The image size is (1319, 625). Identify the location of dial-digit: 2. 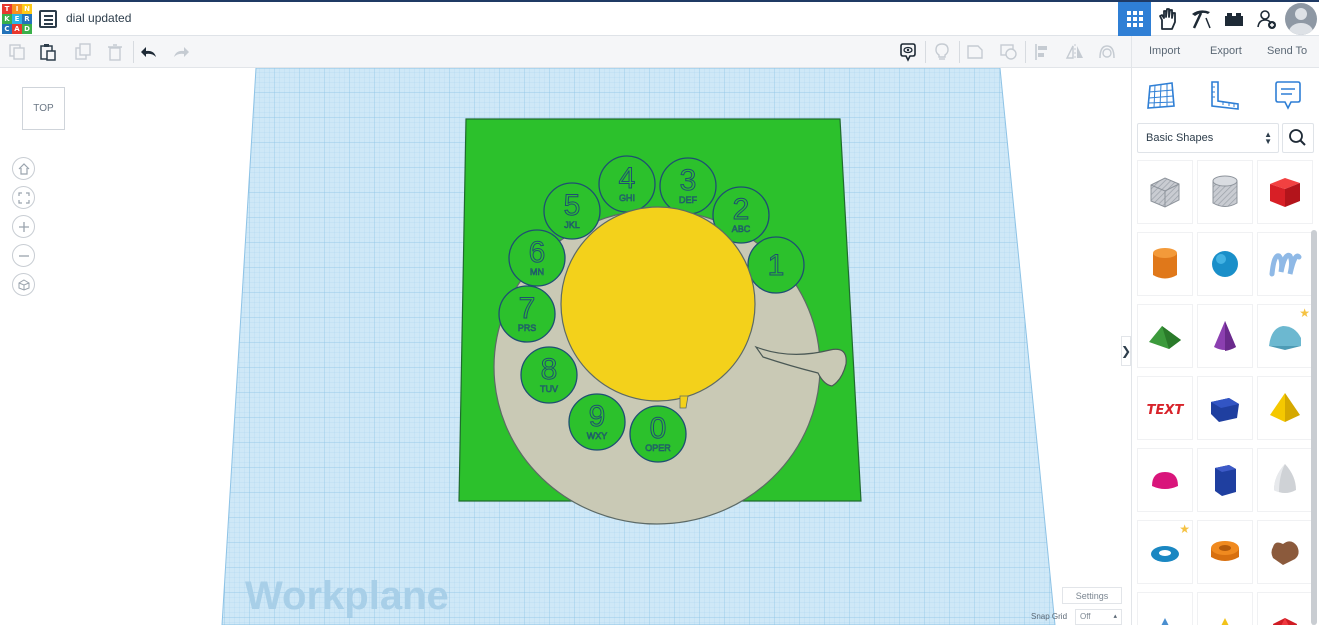
(741, 209).